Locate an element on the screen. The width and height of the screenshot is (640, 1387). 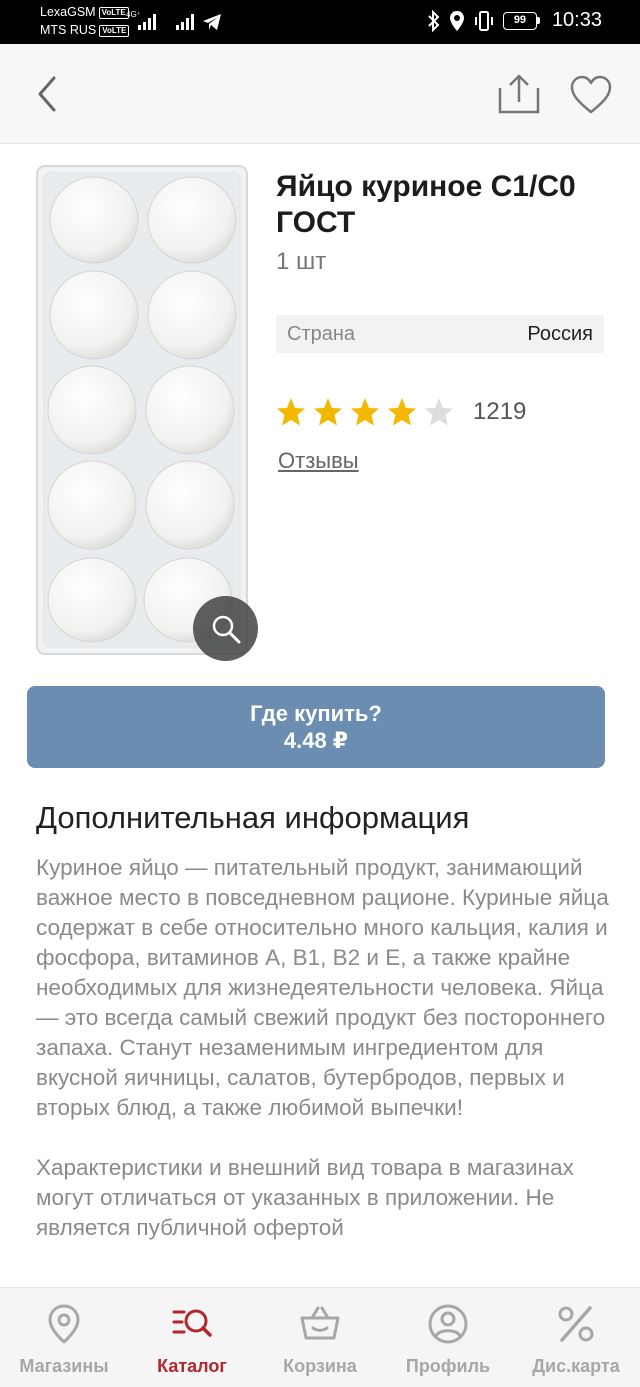
top-bar is located at coordinates (320, 94).